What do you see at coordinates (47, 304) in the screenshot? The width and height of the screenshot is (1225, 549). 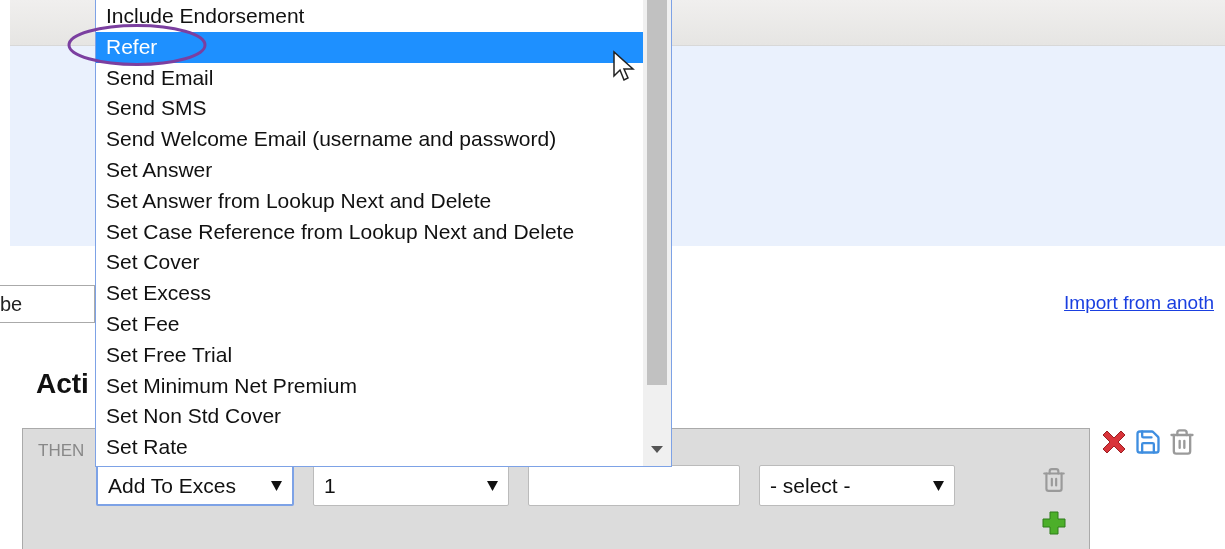 I see `type-select: be` at bounding box center [47, 304].